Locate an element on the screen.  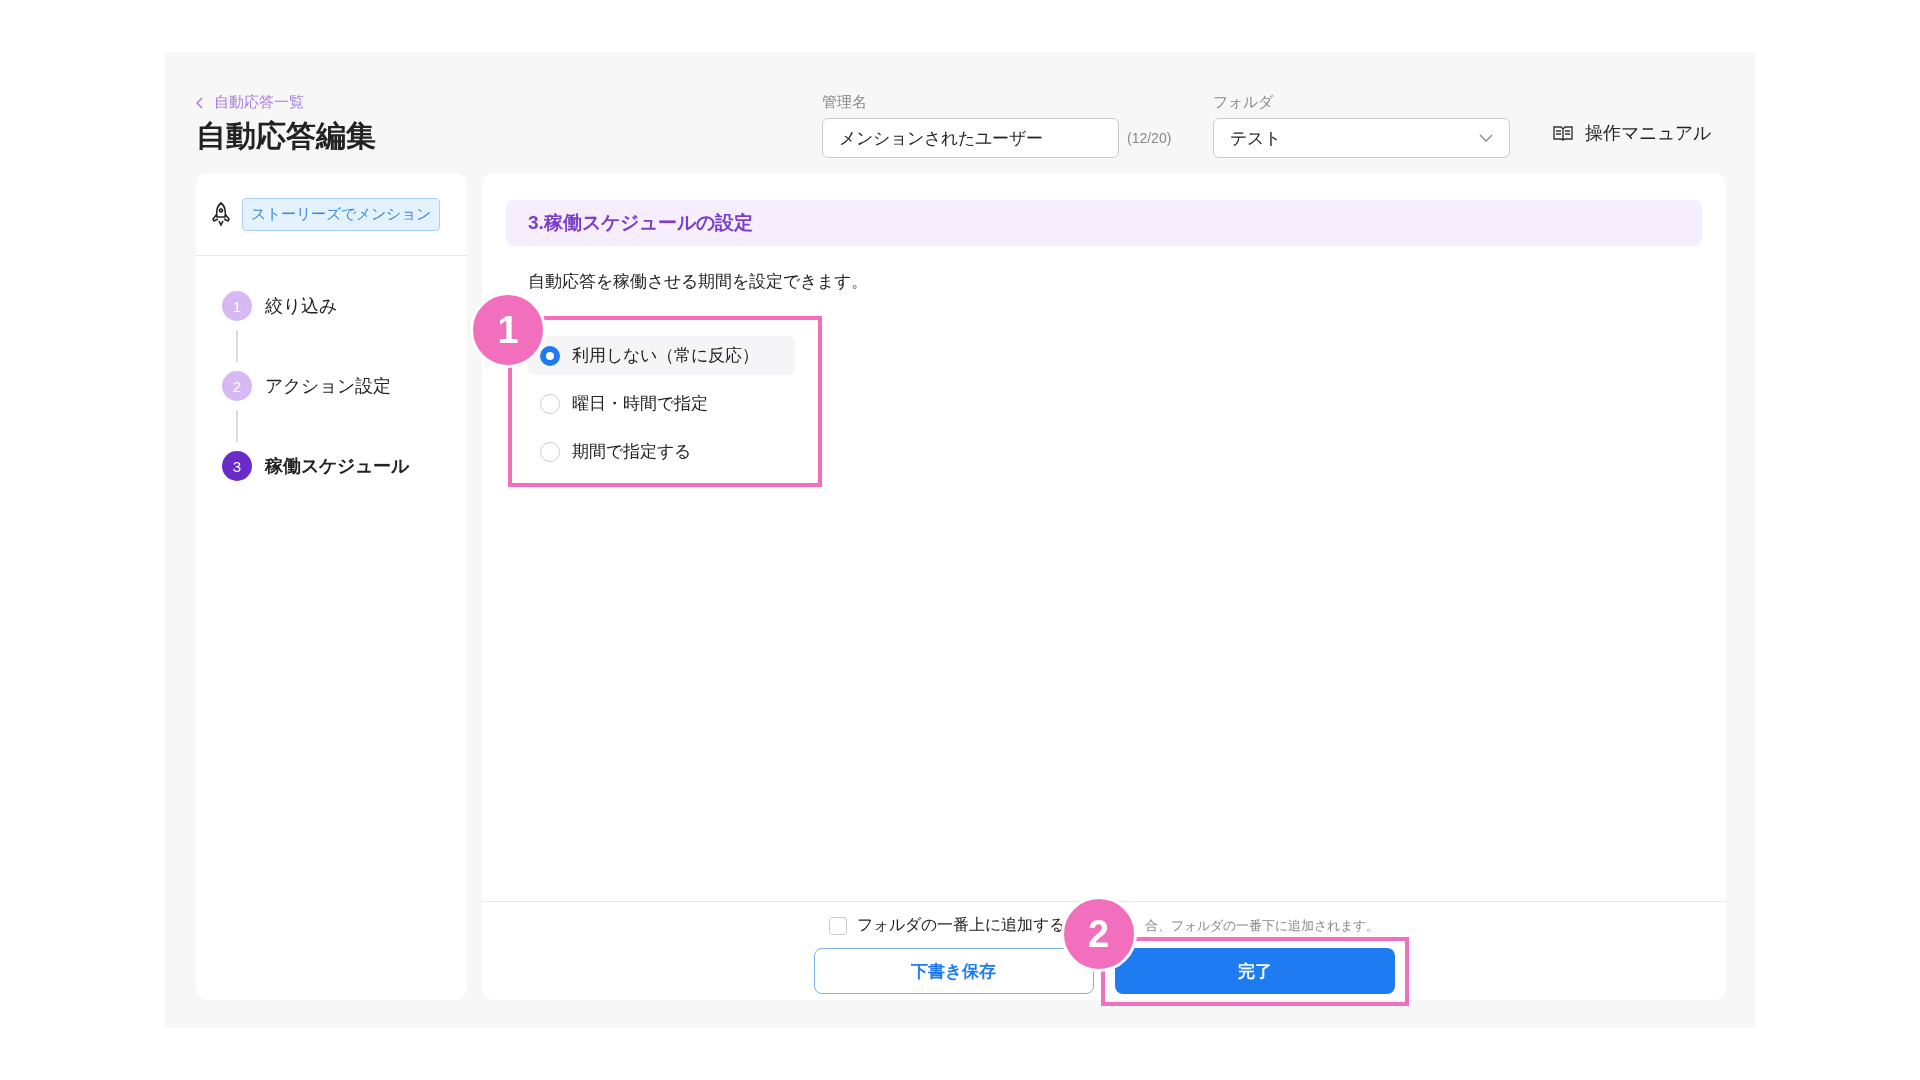
radio-option: 曜日・時間で指定 is located at coordinates (661, 403).